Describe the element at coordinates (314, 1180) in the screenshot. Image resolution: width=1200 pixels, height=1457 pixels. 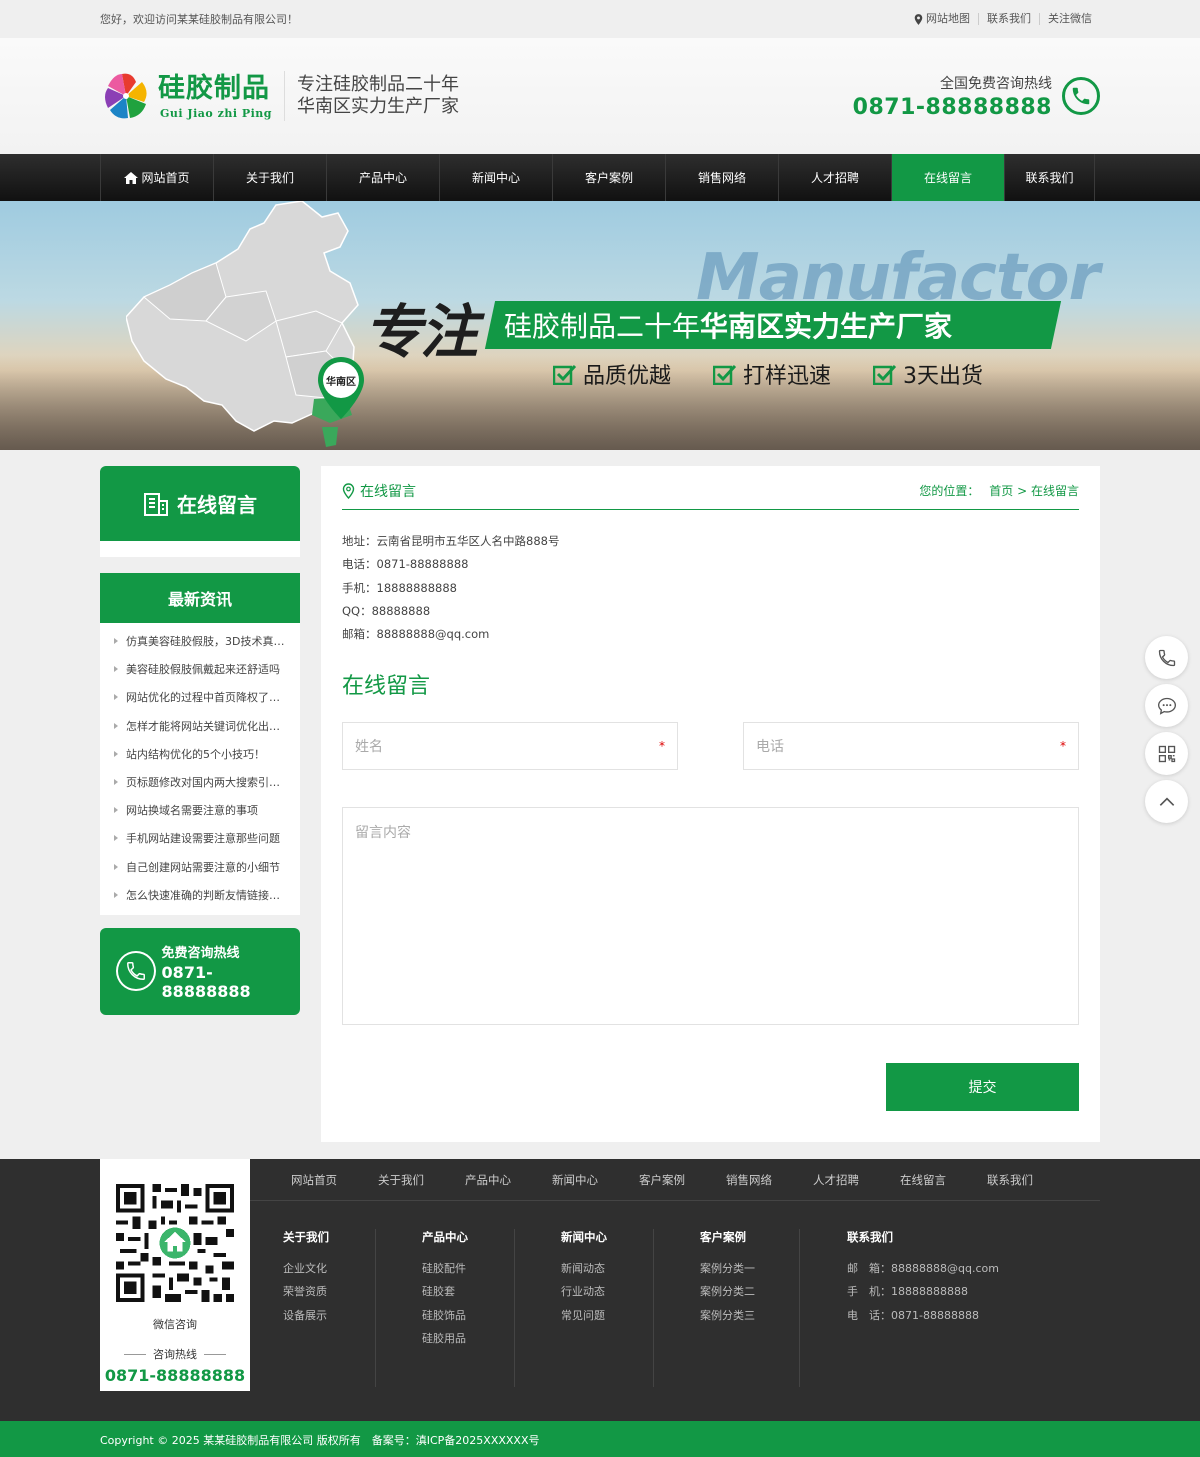
I see `footer-nav-item: 网站首页` at that location.